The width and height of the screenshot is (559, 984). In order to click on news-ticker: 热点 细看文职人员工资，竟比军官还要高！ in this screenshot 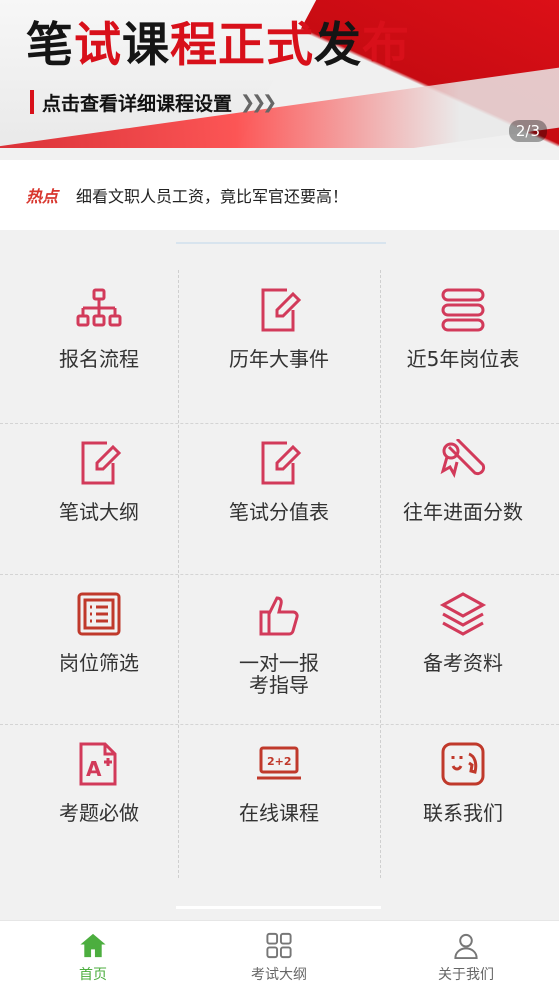, I will do `click(279, 195)`.